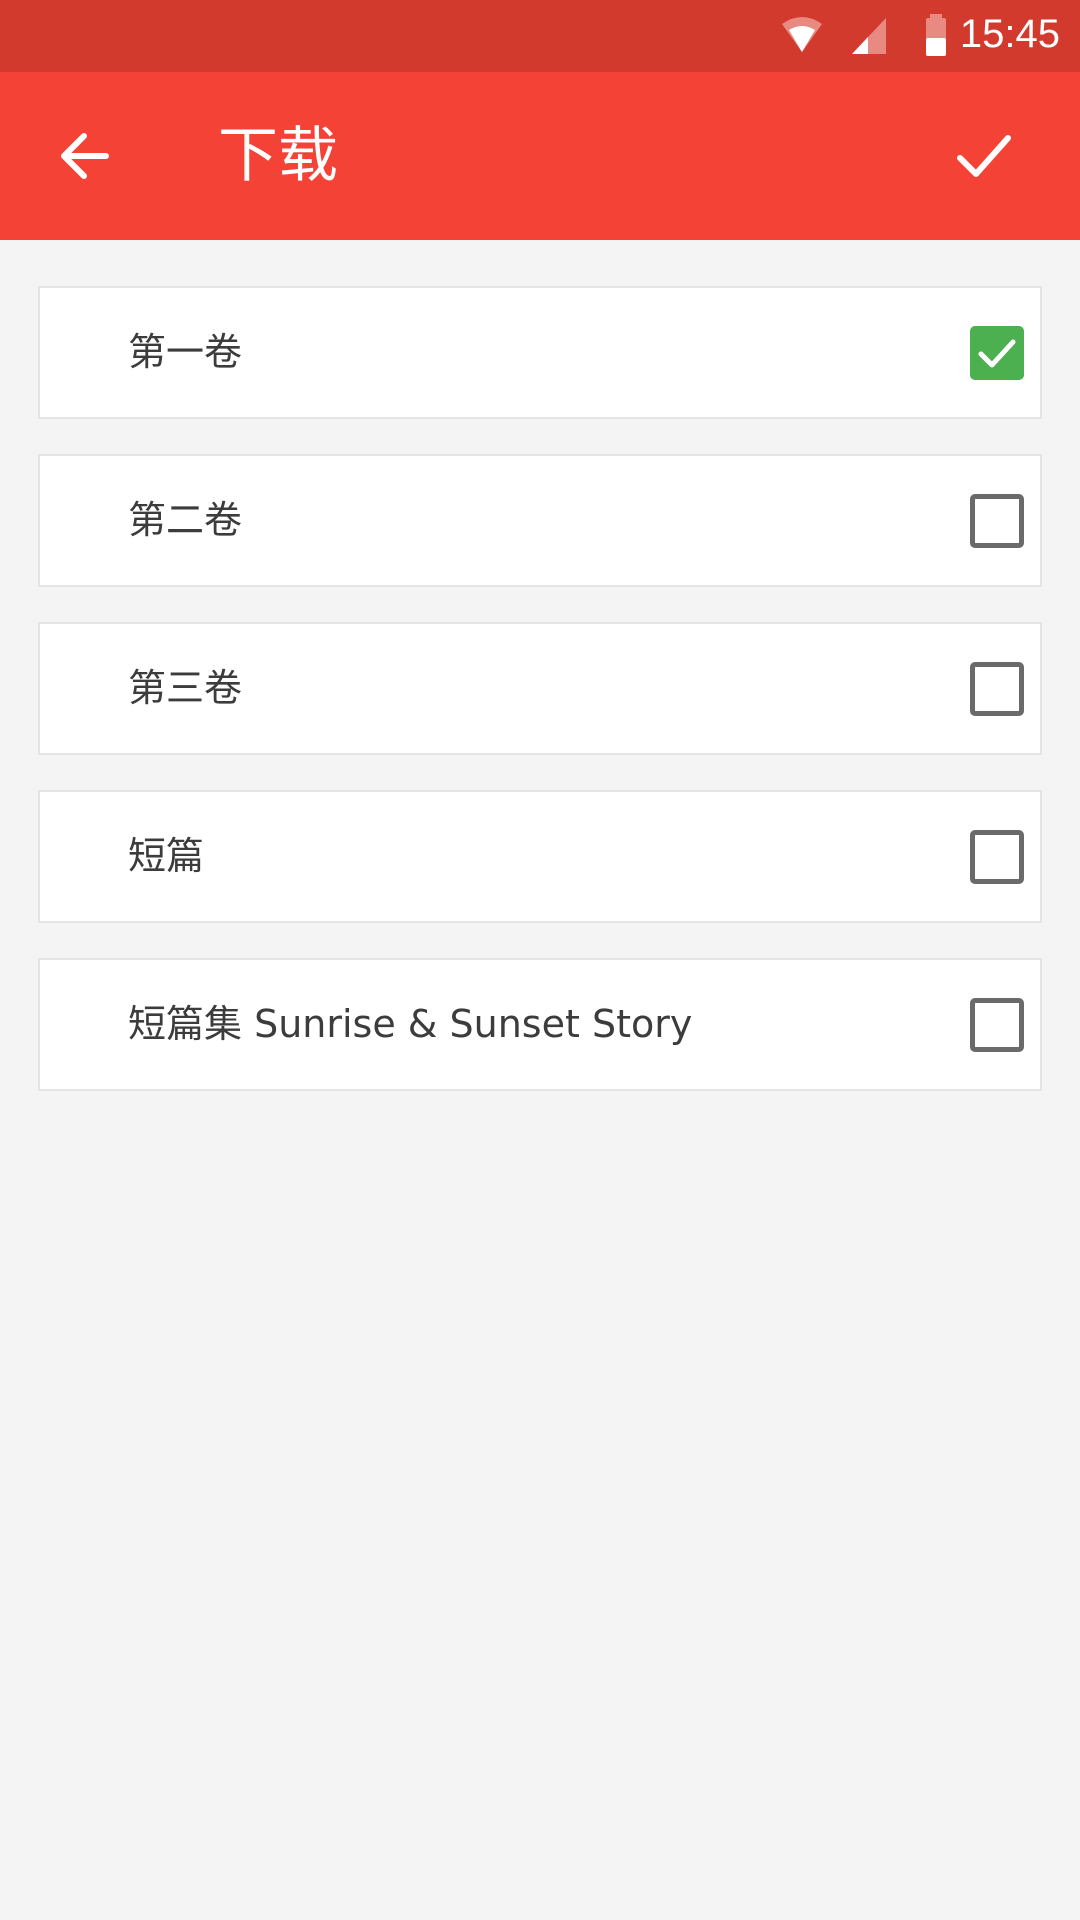 The image size is (1080, 1920). Describe the element at coordinates (185, 520) in the screenshot. I see `list-item-label: 第二卷` at that location.